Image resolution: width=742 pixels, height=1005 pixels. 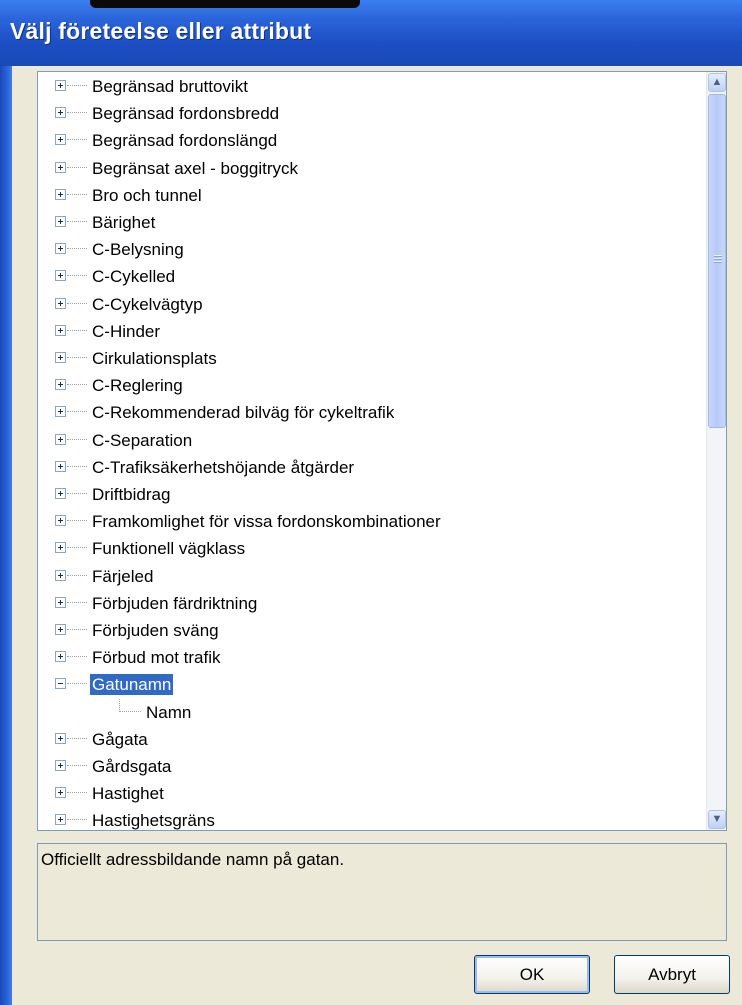 I want to click on tree-row: Gågata, so click(x=372, y=739).